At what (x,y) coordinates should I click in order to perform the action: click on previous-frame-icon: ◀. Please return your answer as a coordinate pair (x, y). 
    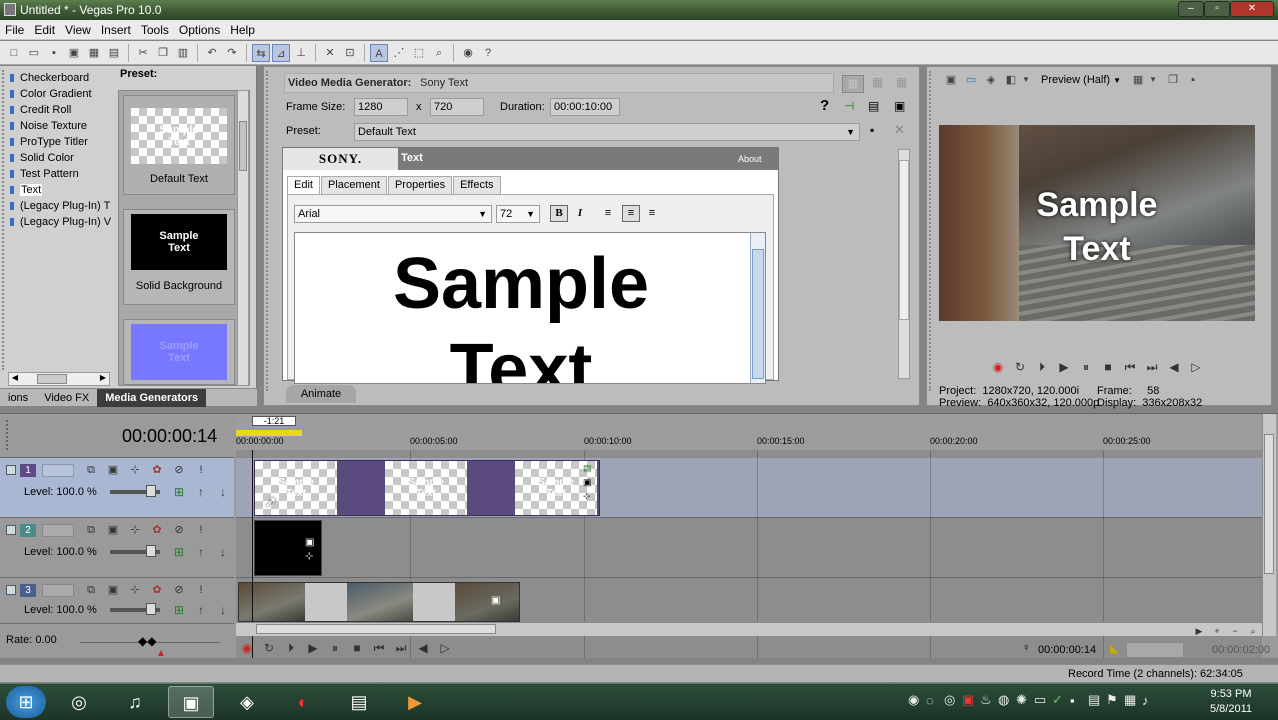
    Looking at the image, I should click on (1174, 367).